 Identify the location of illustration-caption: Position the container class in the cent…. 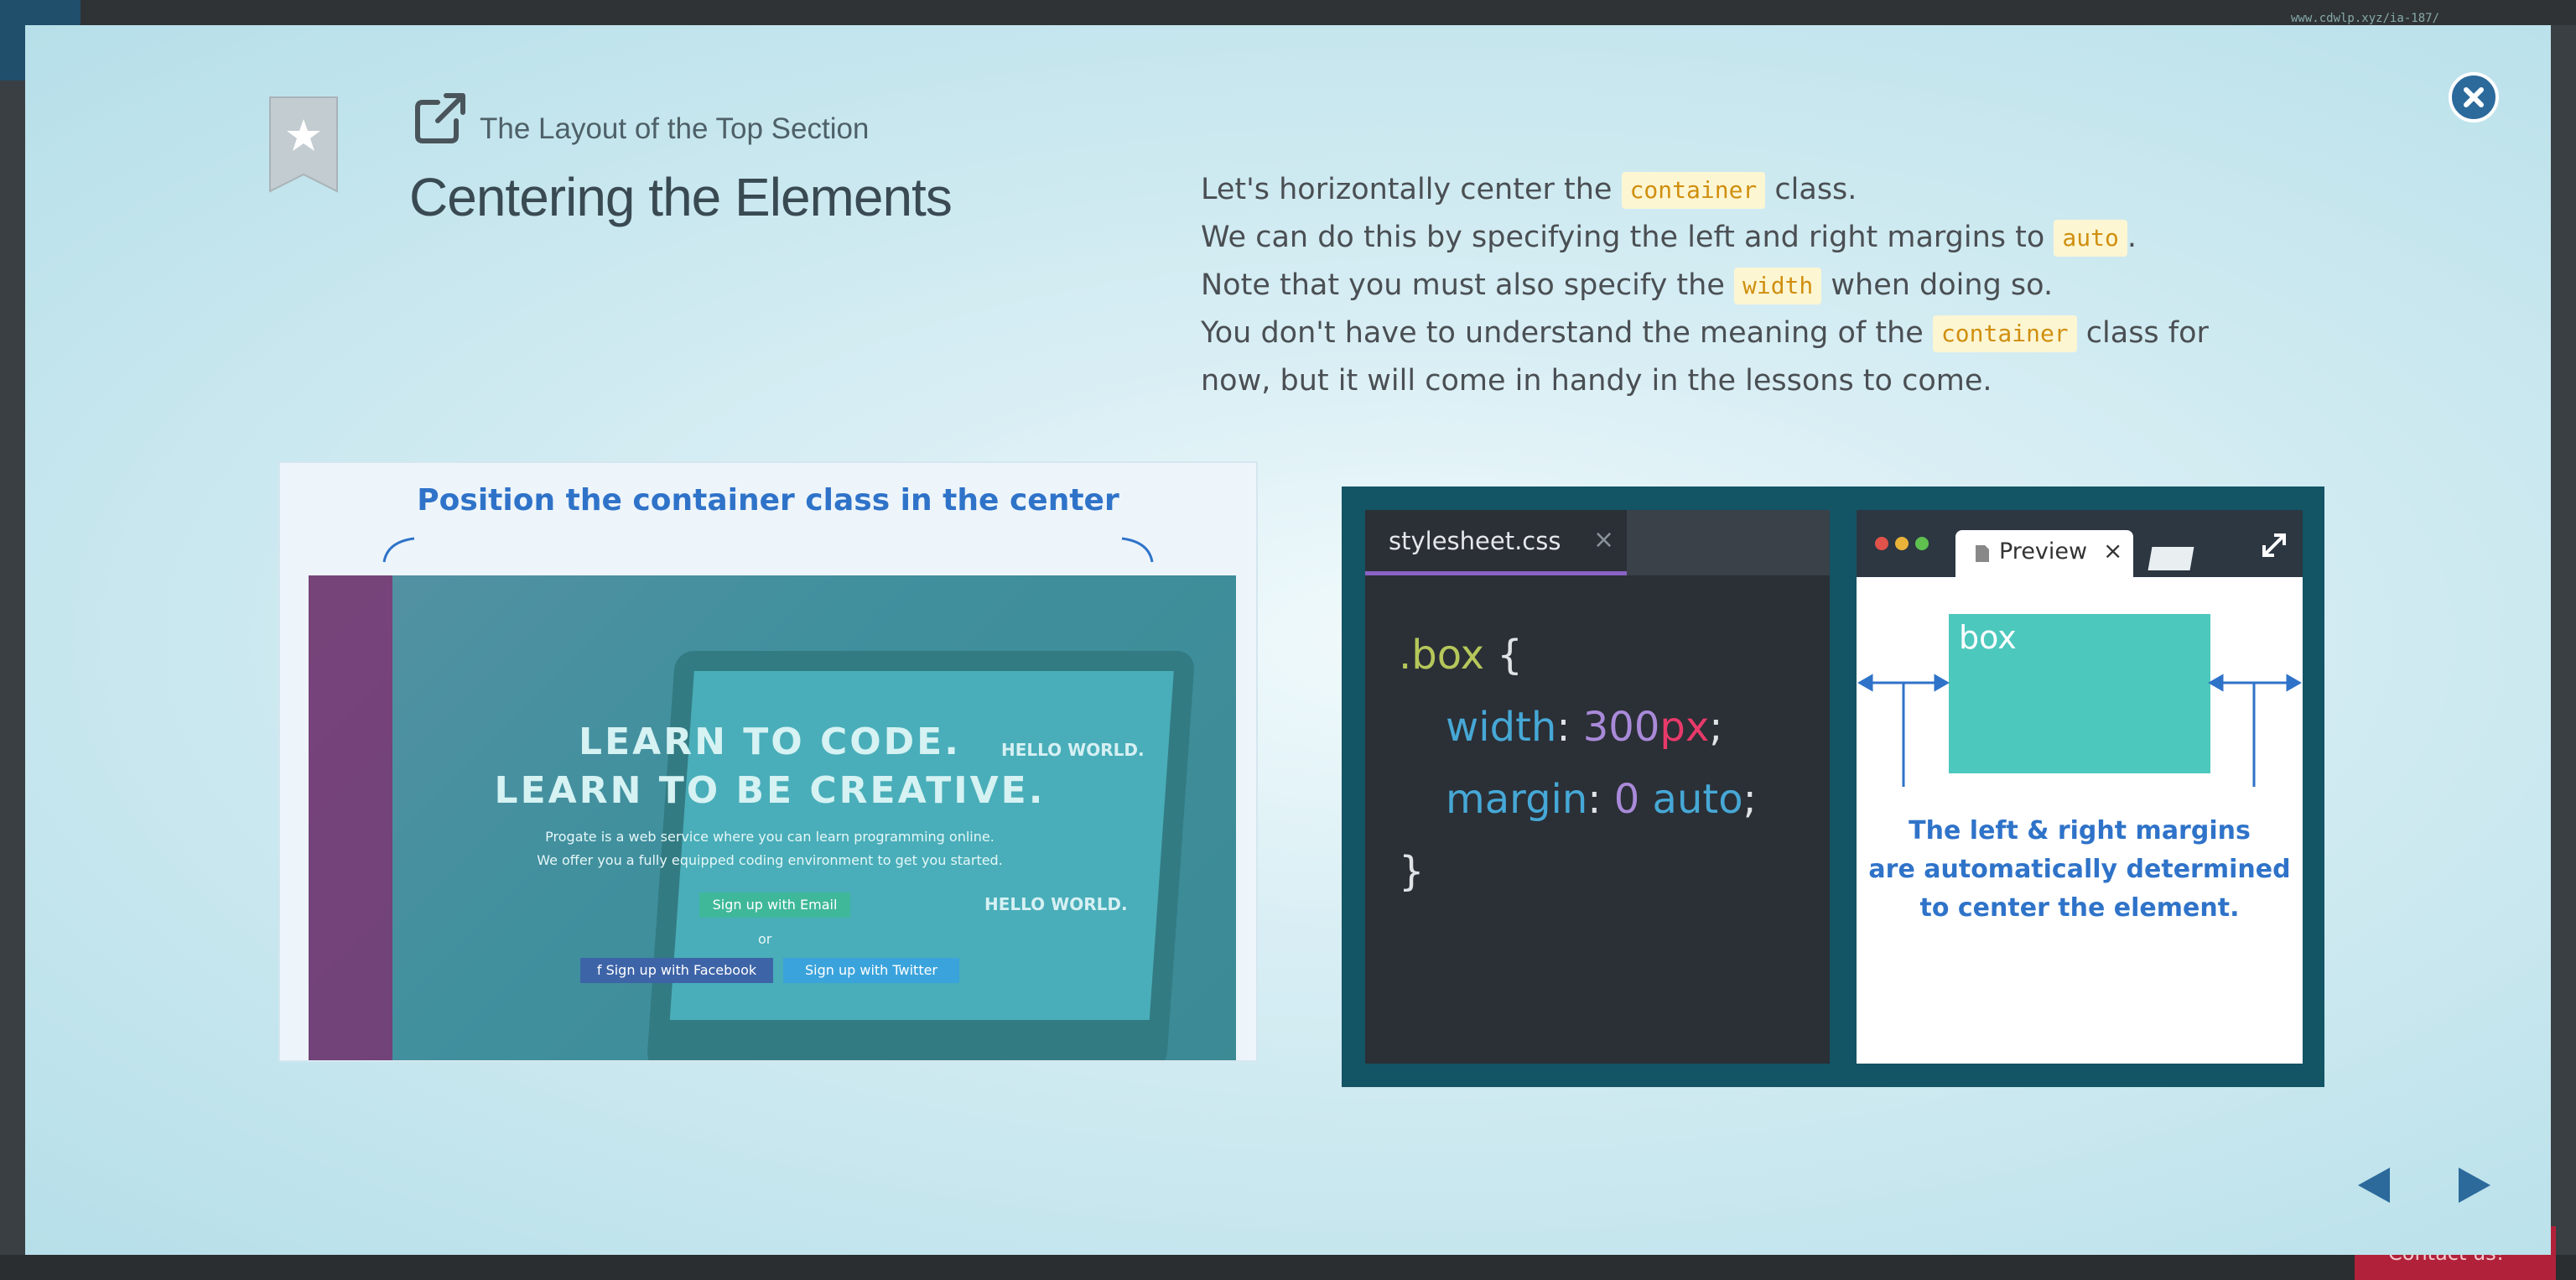
(768, 500).